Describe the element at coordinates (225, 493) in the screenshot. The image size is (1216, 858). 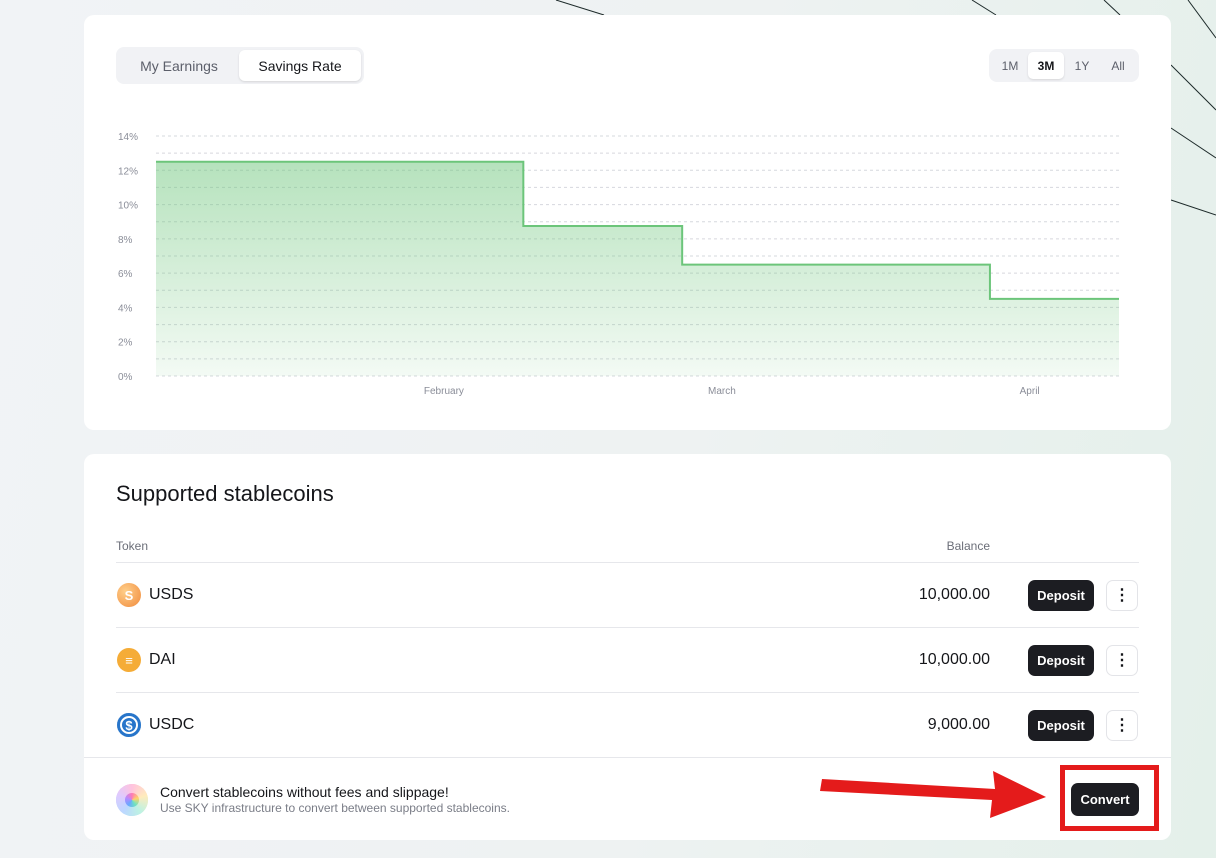
I see `section-title: Supported stablecoins` at that location.